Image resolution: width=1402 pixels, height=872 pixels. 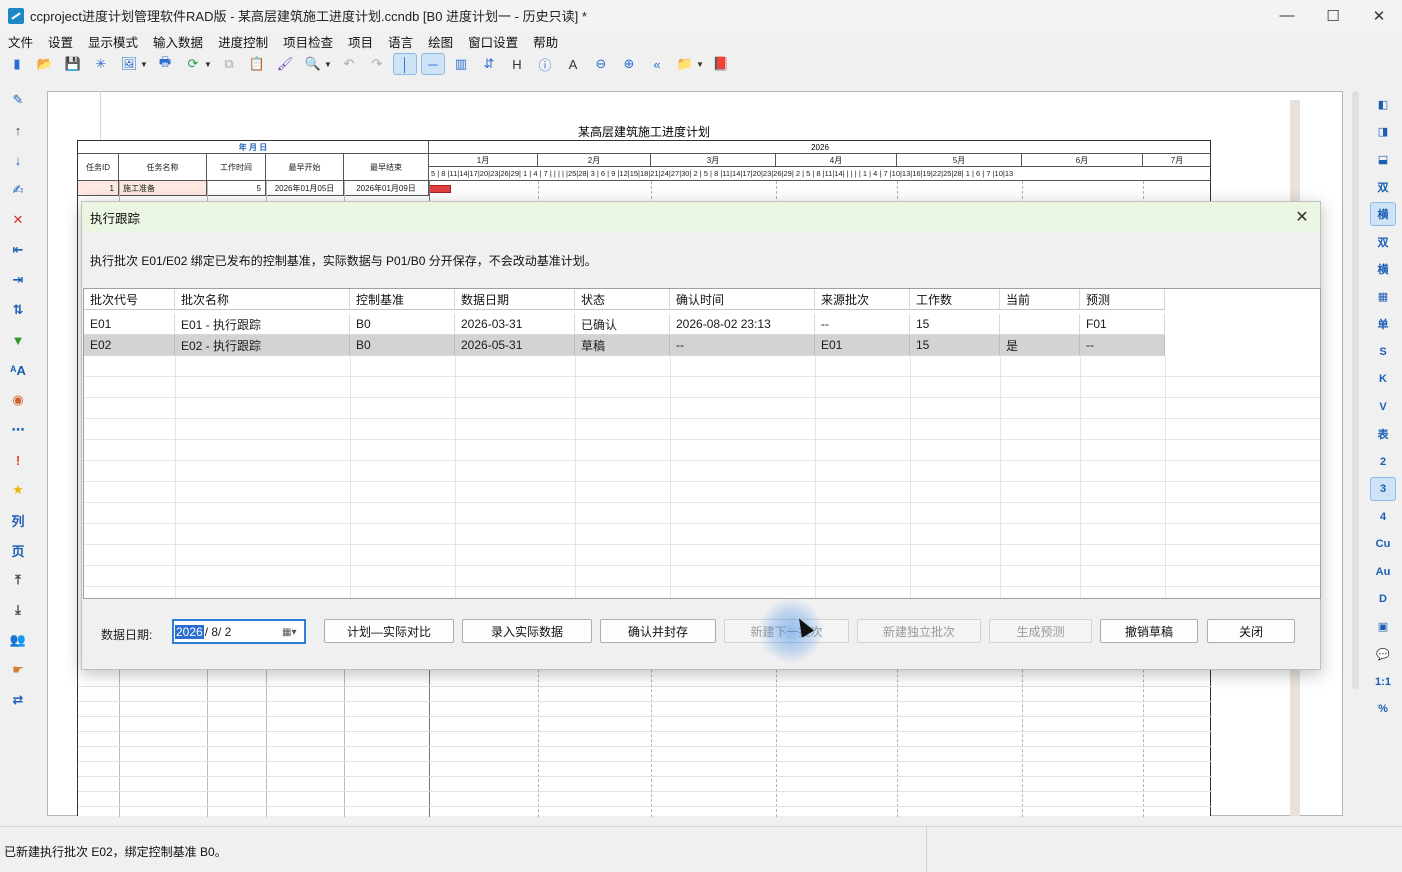 What do you see at coordinates (1383, 709) in the screenshot?
I see `percent-icon: %` at bounding box center [1383, 709].